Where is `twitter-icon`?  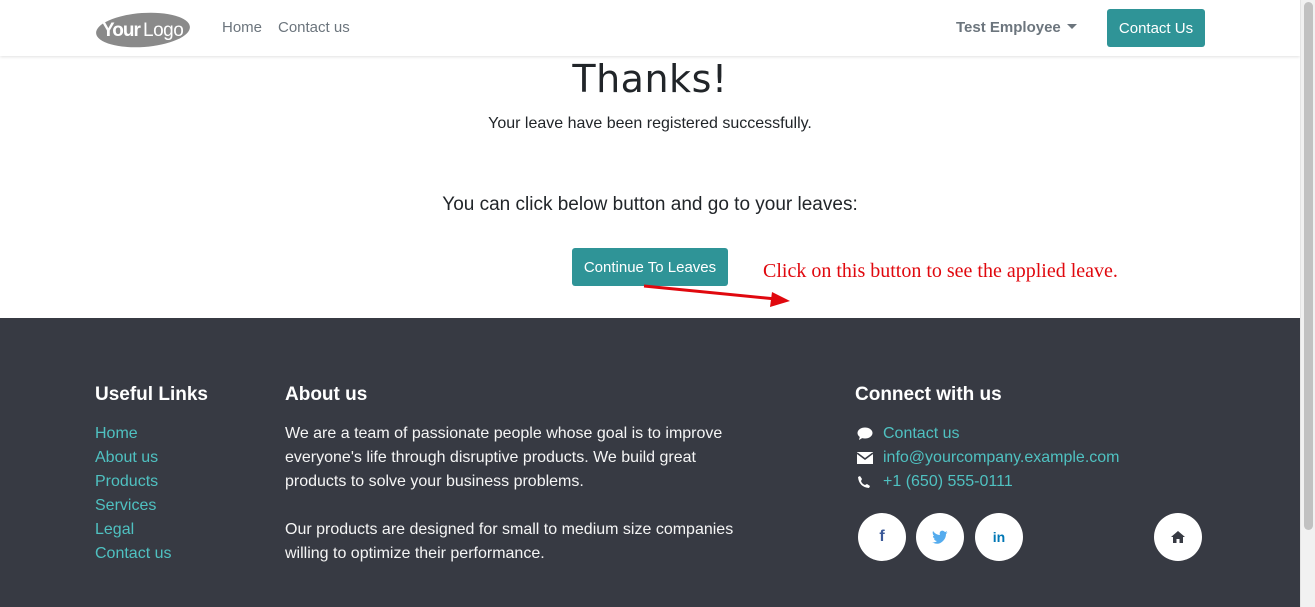 twitter-icon is located at coordinates (940, 537).